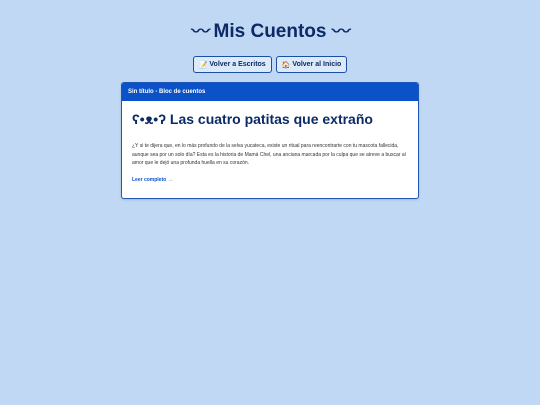  I want to click on wave-right-icon: 〰, so click(341, 31).